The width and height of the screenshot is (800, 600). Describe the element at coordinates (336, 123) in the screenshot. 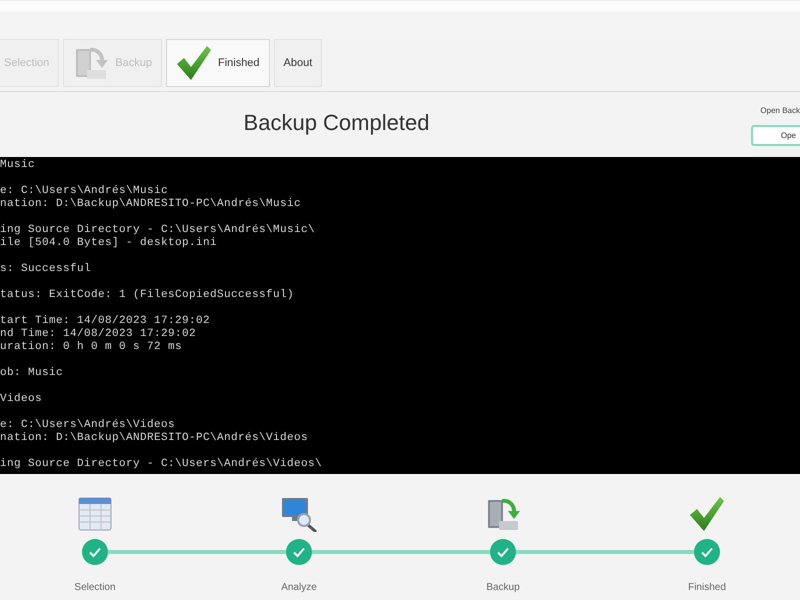

I see `page-title: Backup Completed` at that location.